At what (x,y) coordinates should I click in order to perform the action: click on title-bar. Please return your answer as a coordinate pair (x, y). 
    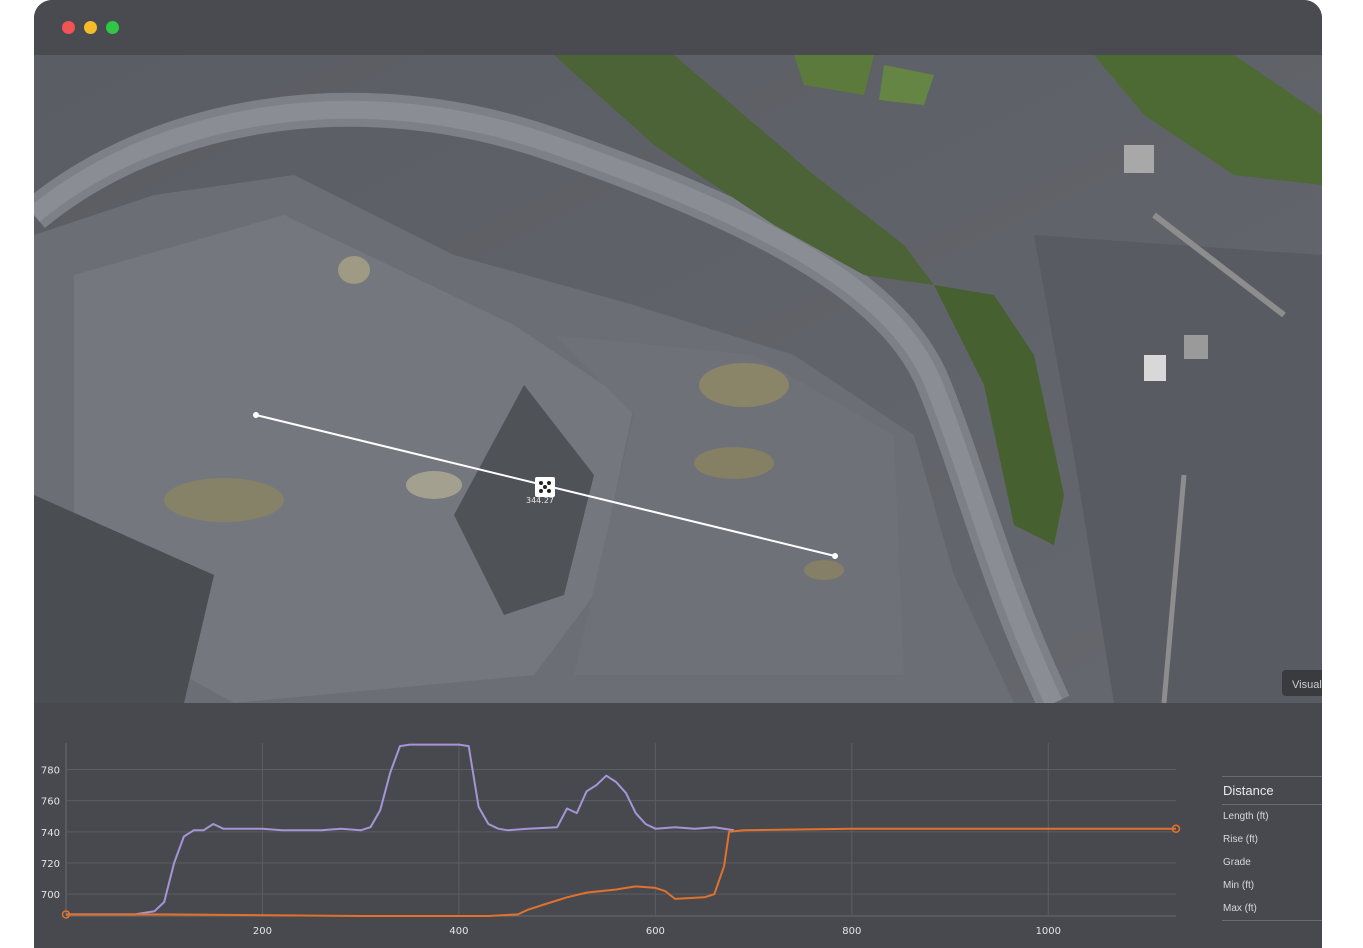
    Looking at the image, I should click on (678, 27).